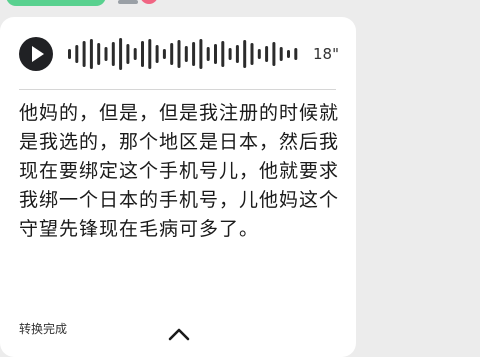 The image size is (480, 357). I want to click on heart-icon, so click(149, 2).